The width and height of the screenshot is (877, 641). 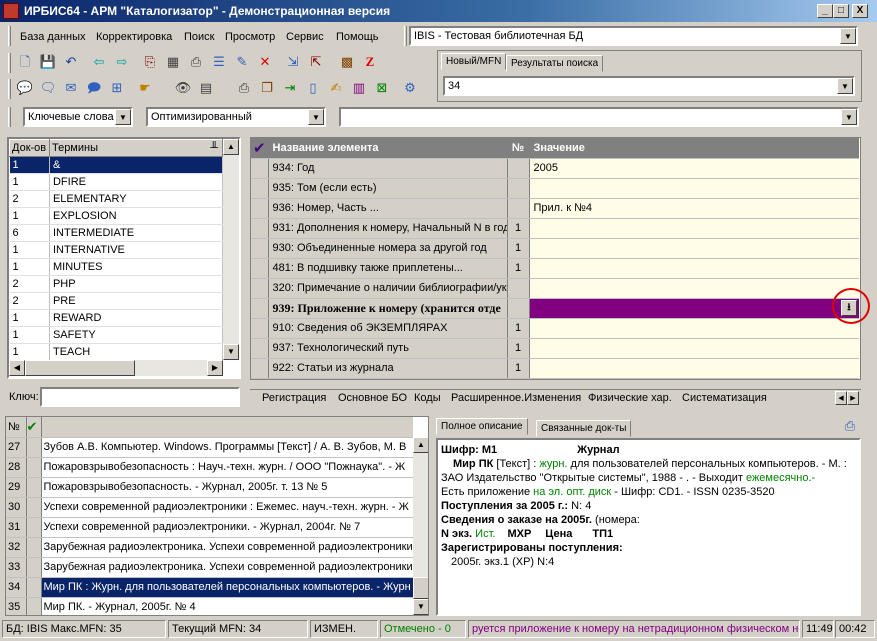 I want to click on menu-service: Сервис, so click(x=305, y=37).